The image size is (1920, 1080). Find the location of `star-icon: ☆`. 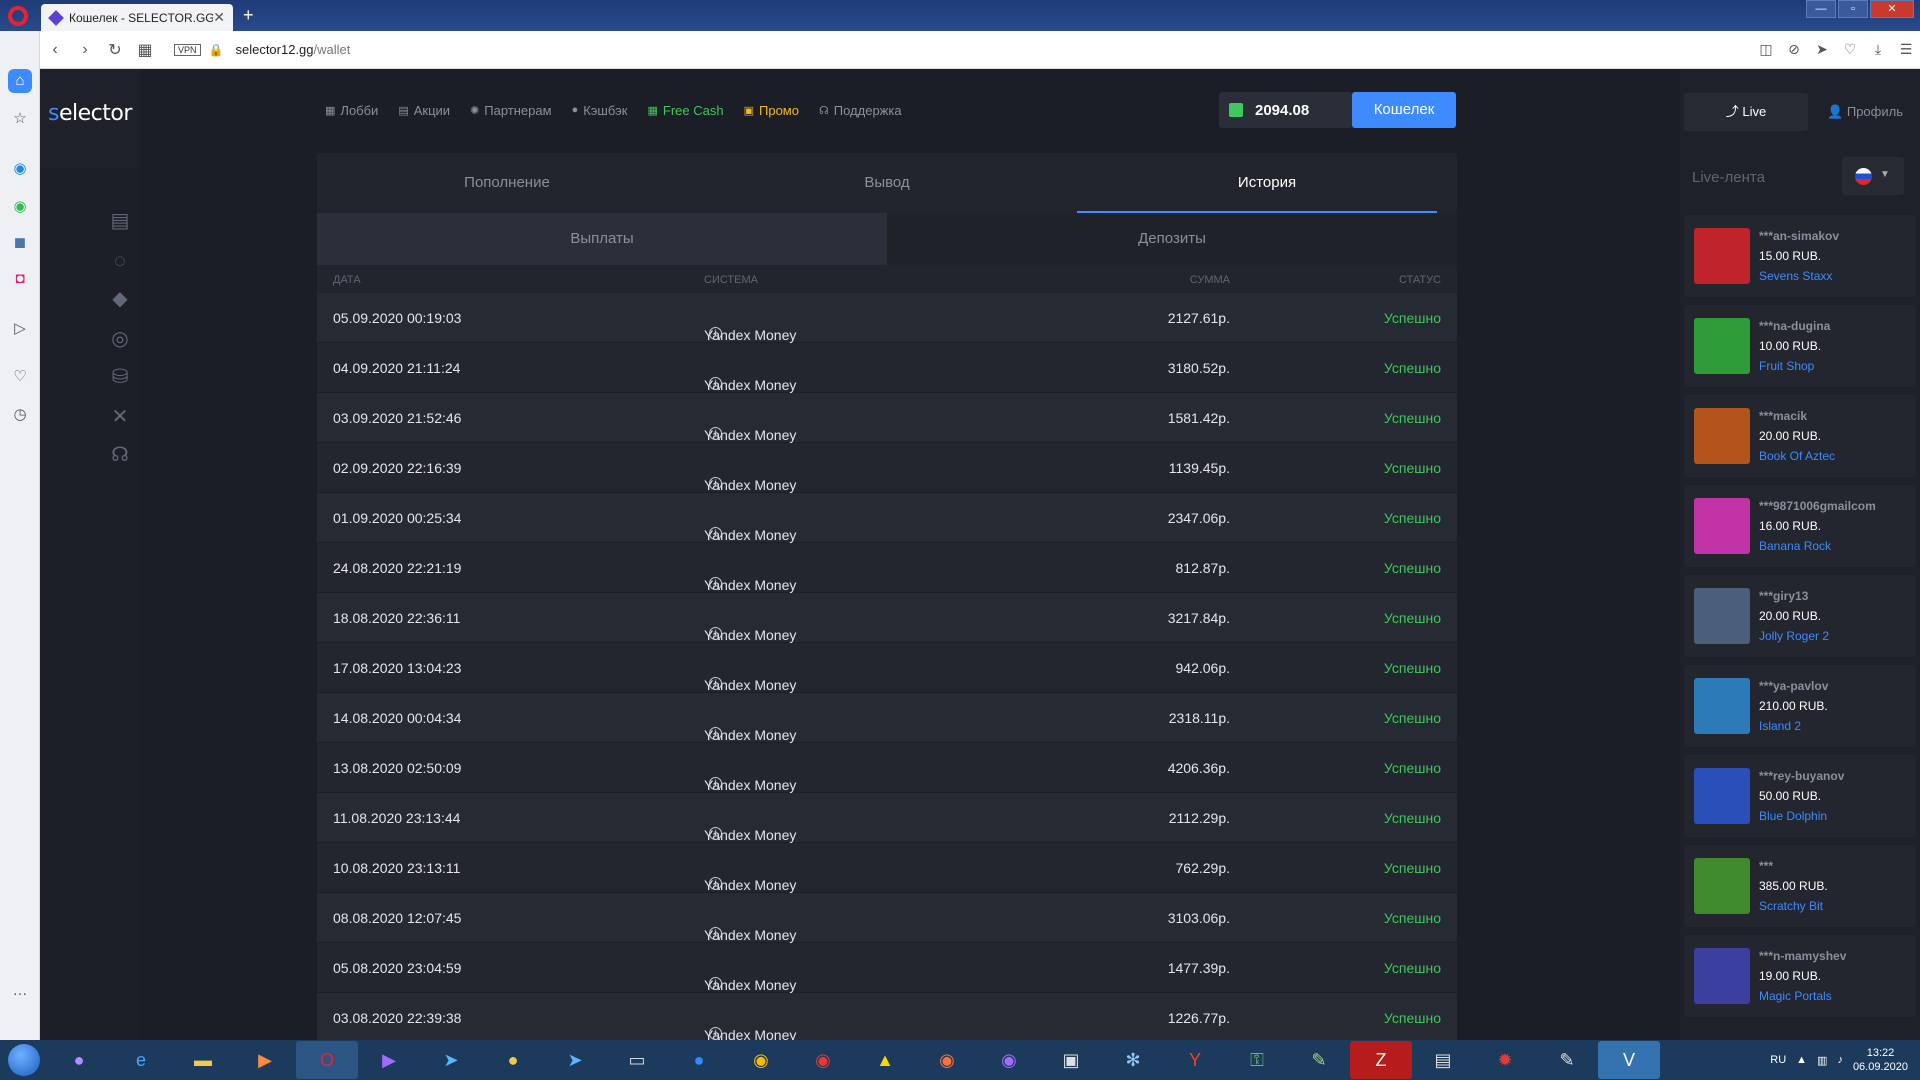

star-icon: ☆ is located at coordinates (20, 119).